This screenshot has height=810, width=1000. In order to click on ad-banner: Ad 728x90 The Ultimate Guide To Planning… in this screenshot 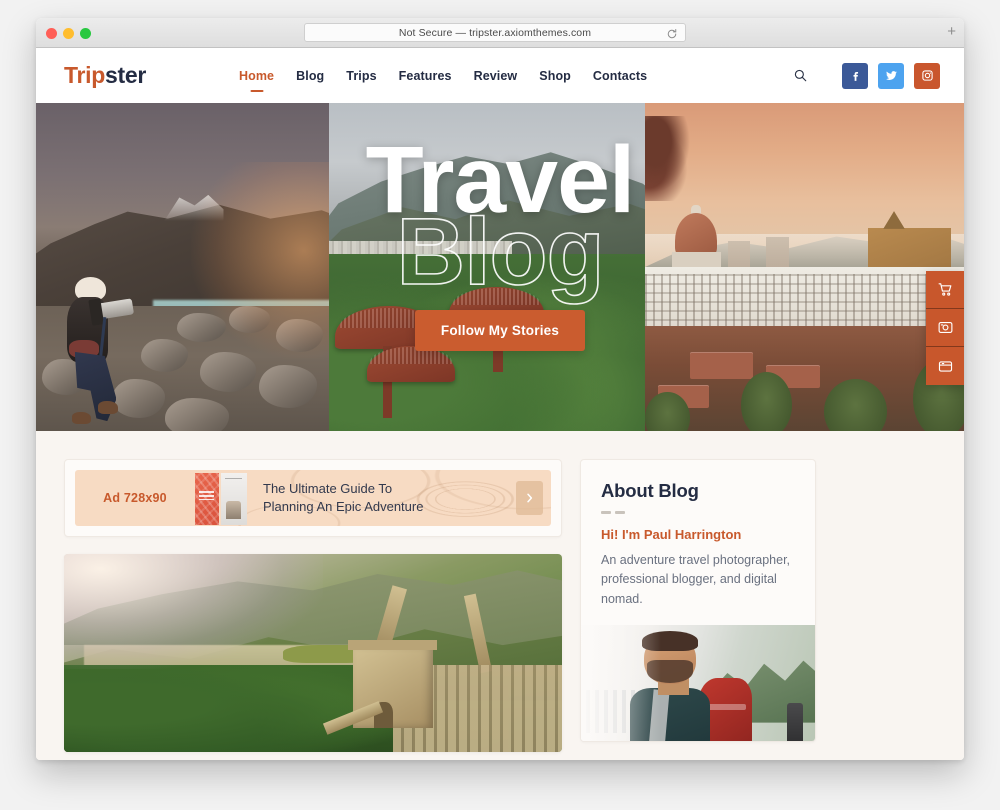, I will do `click(313, 498)`.